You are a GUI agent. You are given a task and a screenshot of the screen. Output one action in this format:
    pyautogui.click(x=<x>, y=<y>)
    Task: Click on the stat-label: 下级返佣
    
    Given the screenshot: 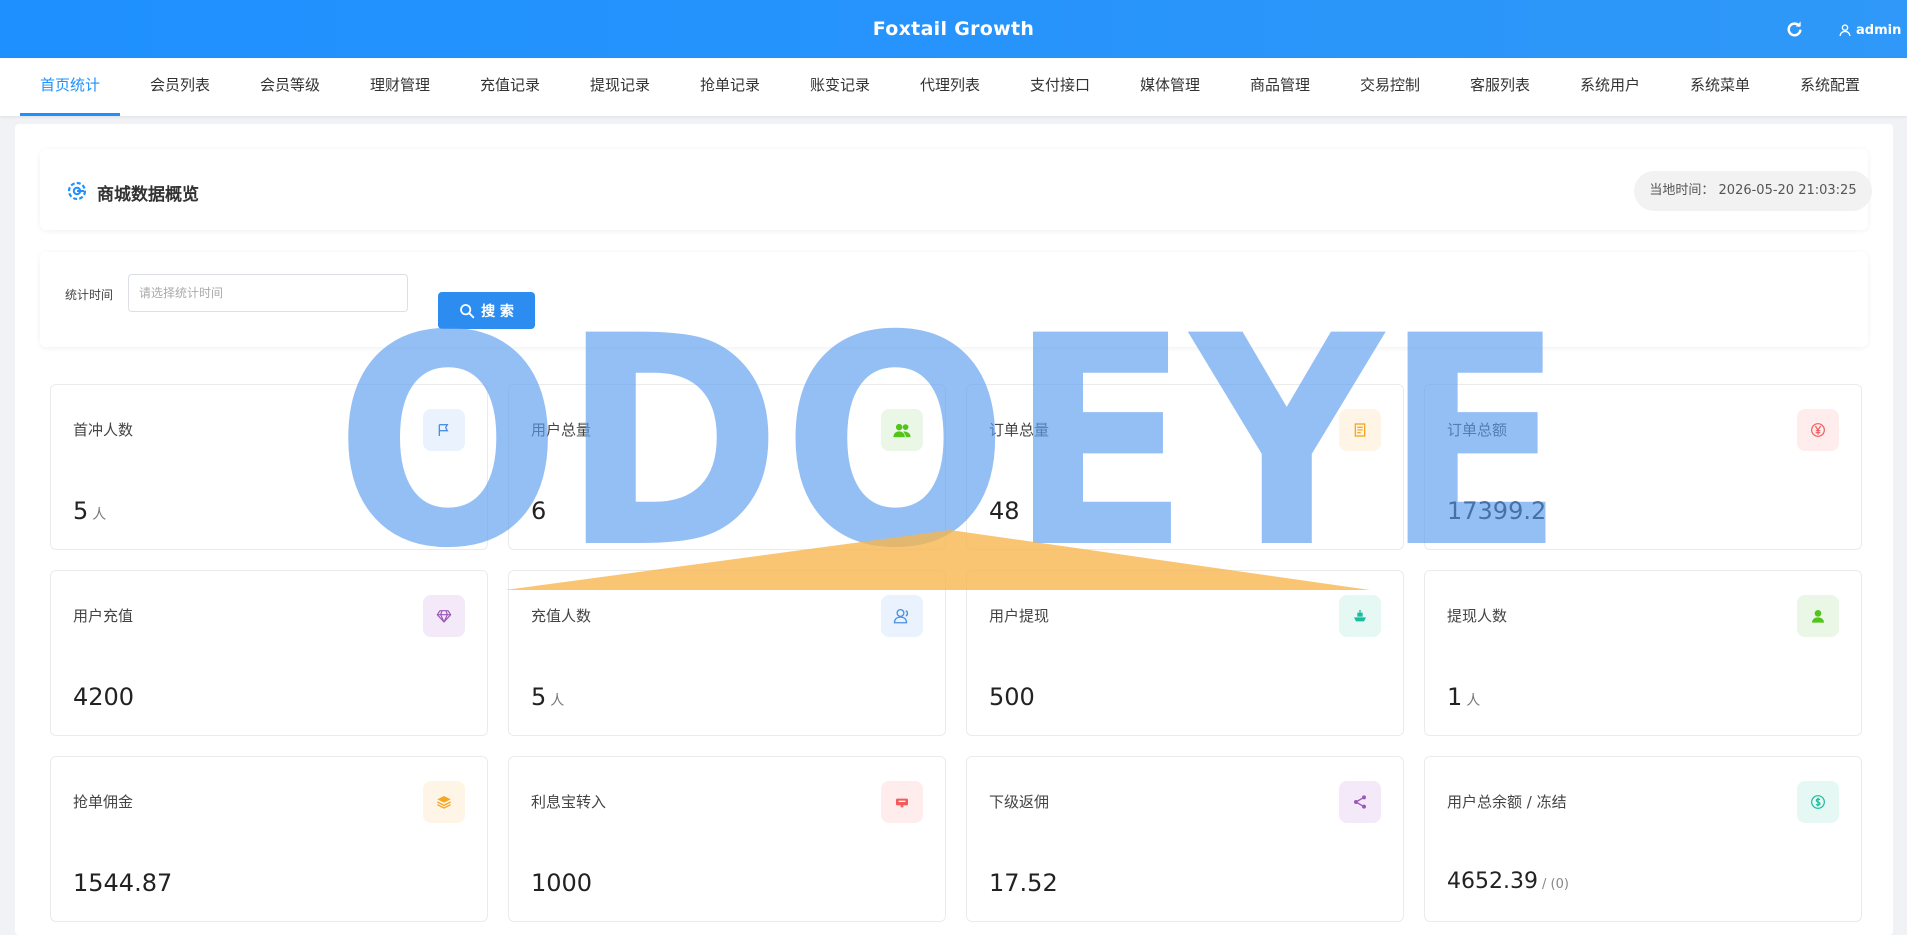 What is the action you would take?
    pyautogui.click(x=1019, y=802)
    